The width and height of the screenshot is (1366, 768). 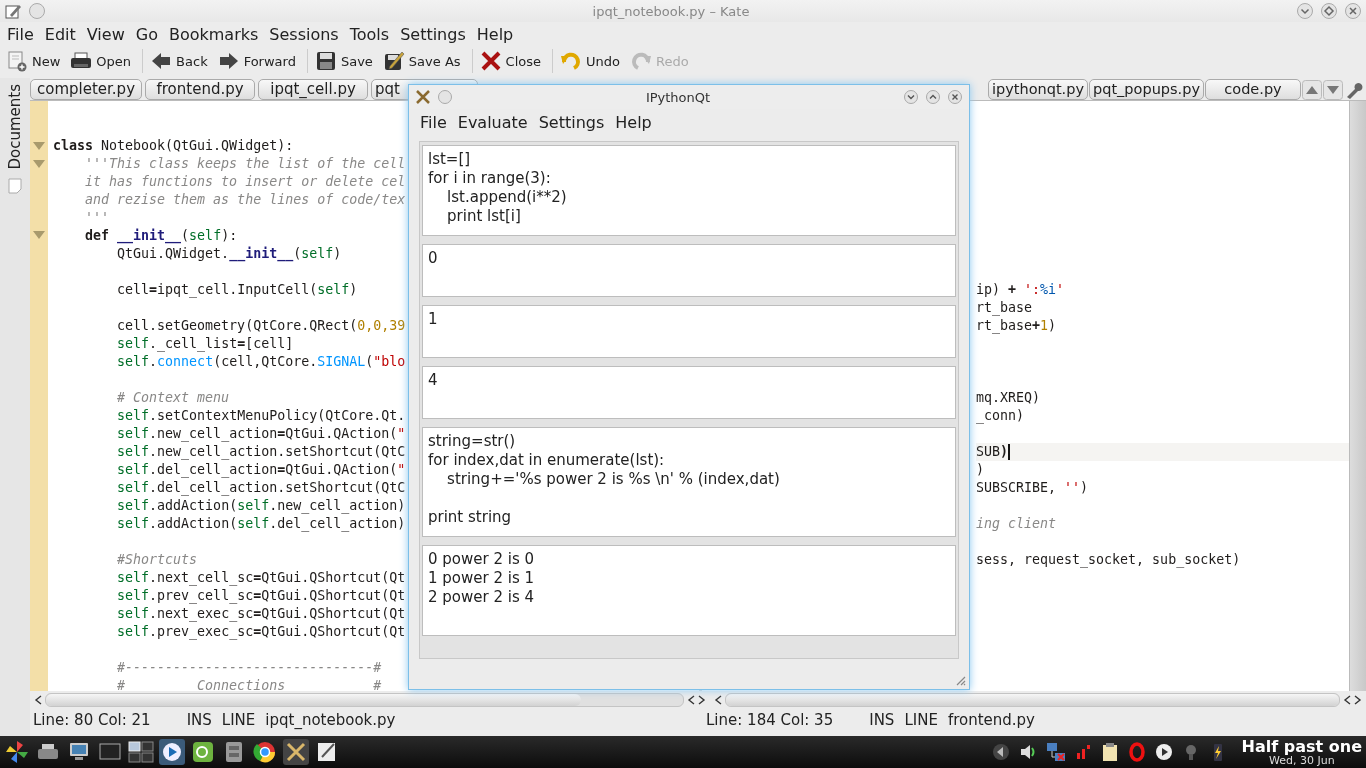 I want to click on code-line: self.next_cell_sc=QtGui.QShortcut(Qt, so click(x=261, y=578).